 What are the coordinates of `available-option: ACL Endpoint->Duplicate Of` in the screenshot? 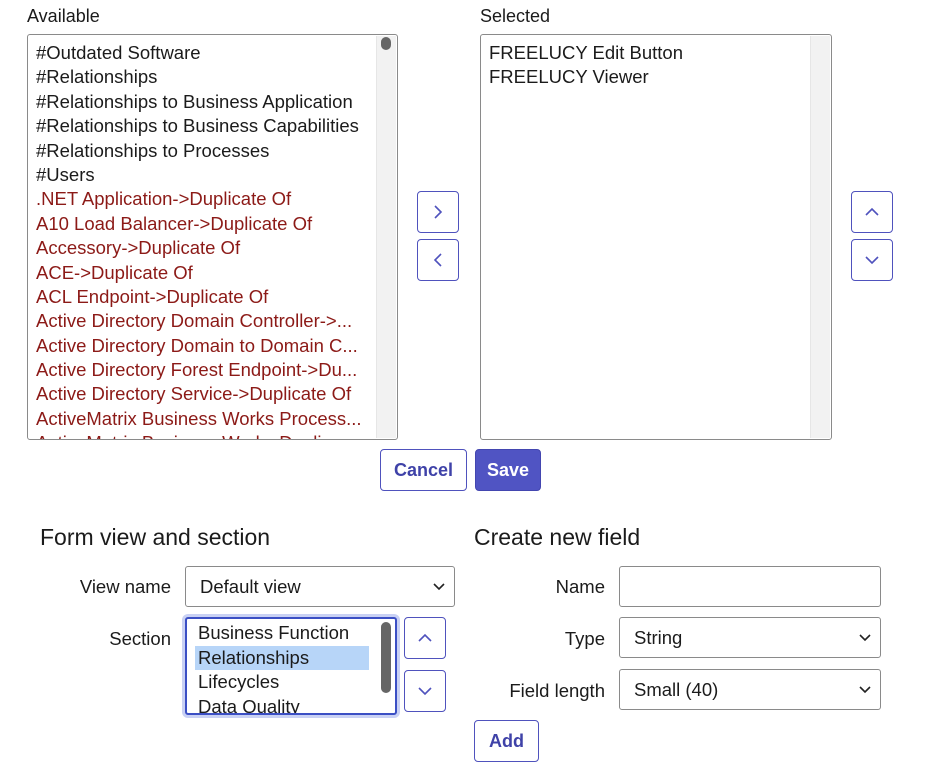 It's located at (204, 297).